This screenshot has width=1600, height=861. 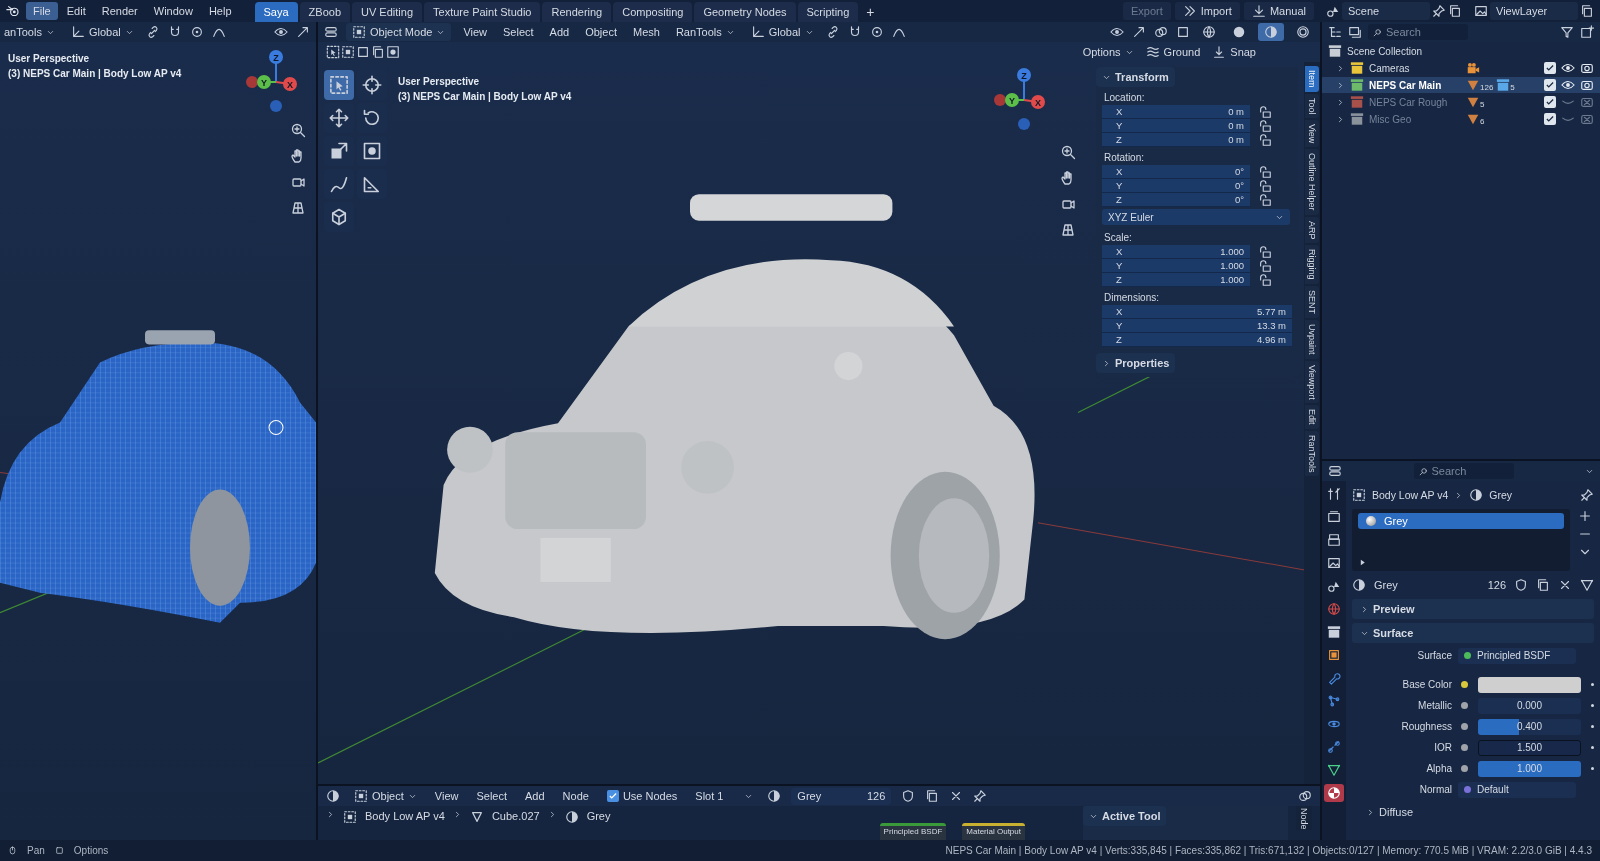 I want to click on add-workspace-button: +, so click(x=870, y=12).